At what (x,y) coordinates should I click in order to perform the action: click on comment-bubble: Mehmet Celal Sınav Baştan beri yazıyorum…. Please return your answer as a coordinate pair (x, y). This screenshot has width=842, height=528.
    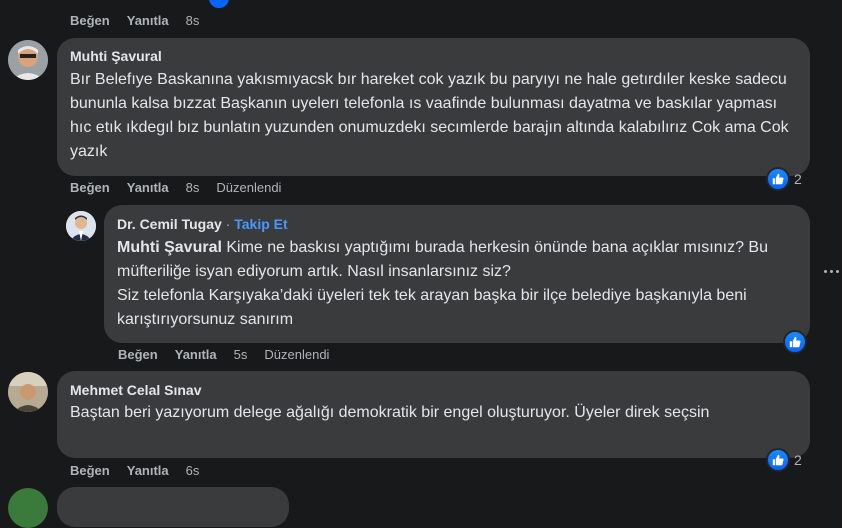
    Looking at the image, I should click on (433, 414).